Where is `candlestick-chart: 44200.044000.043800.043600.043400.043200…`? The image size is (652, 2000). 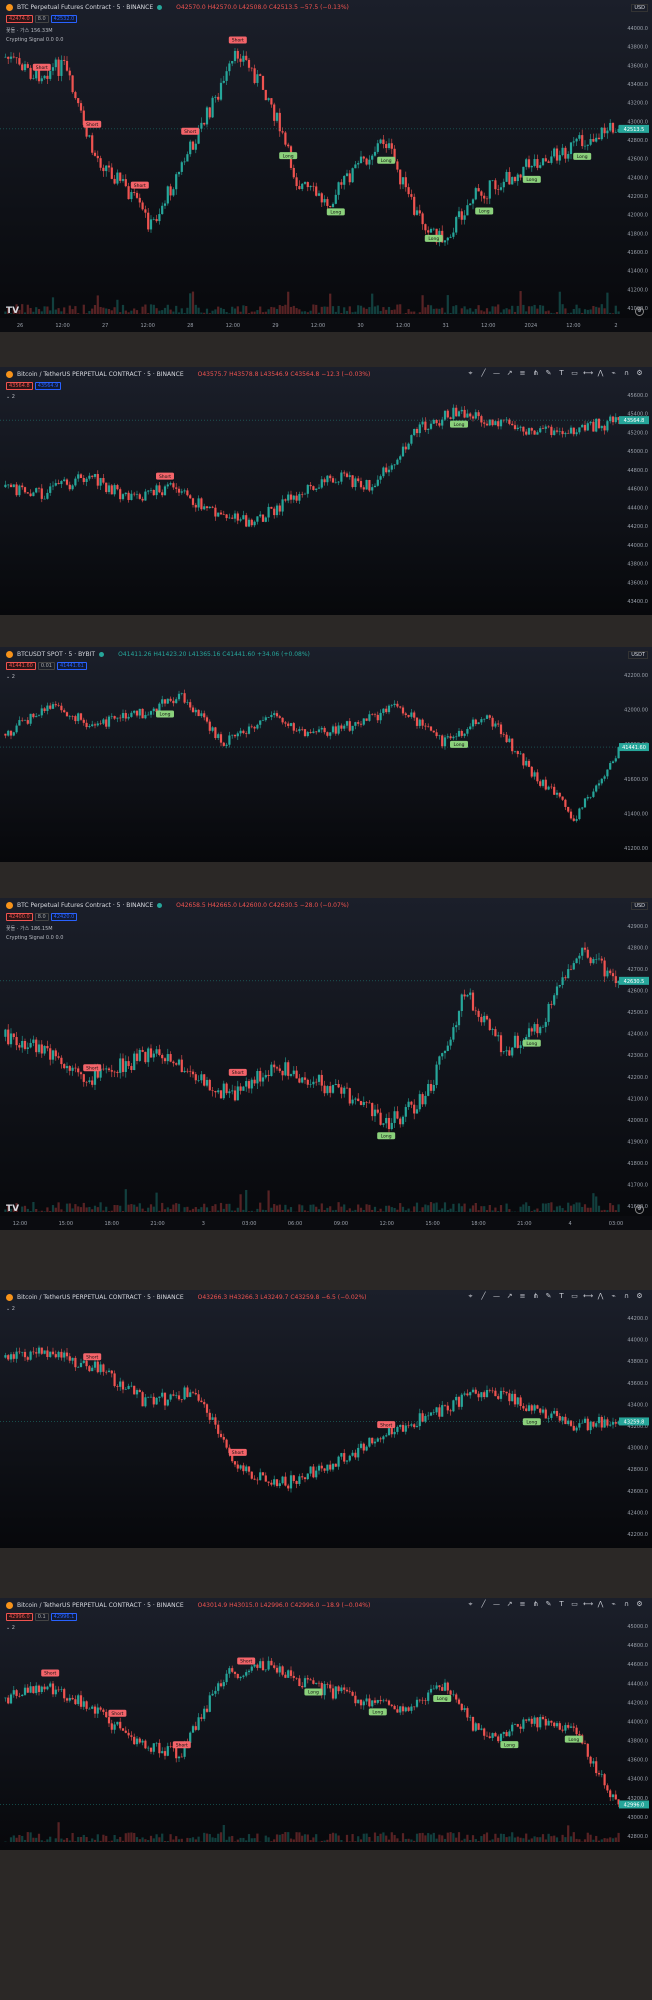 candlestick-chart: 44200.044000.043800.043600.043400.043200… is located at coordinates (326, 1419).